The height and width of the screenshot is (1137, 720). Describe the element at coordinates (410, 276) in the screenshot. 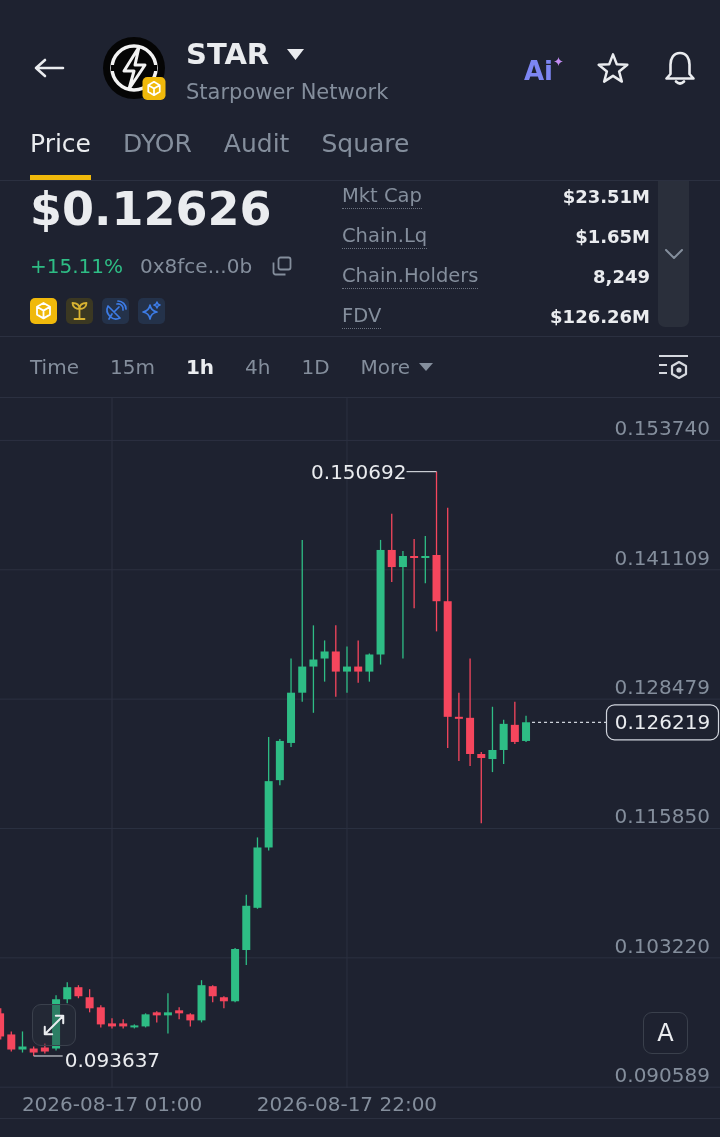

I see `stat-label: Chain.Holders` at that location.